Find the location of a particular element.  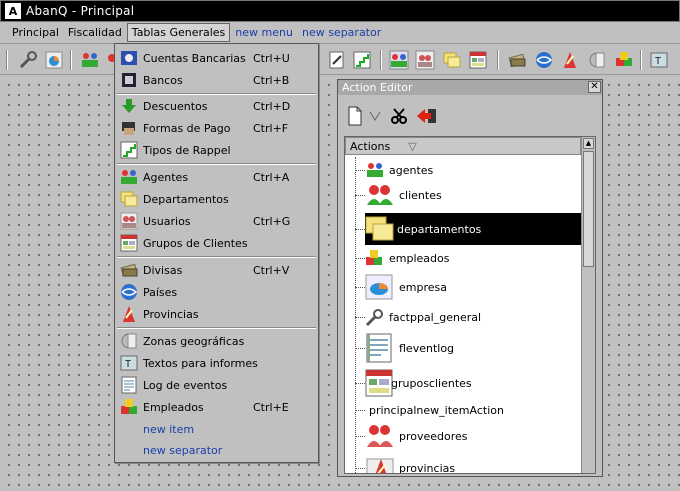

users-toolbar-button is located at coordinates (425, 60).